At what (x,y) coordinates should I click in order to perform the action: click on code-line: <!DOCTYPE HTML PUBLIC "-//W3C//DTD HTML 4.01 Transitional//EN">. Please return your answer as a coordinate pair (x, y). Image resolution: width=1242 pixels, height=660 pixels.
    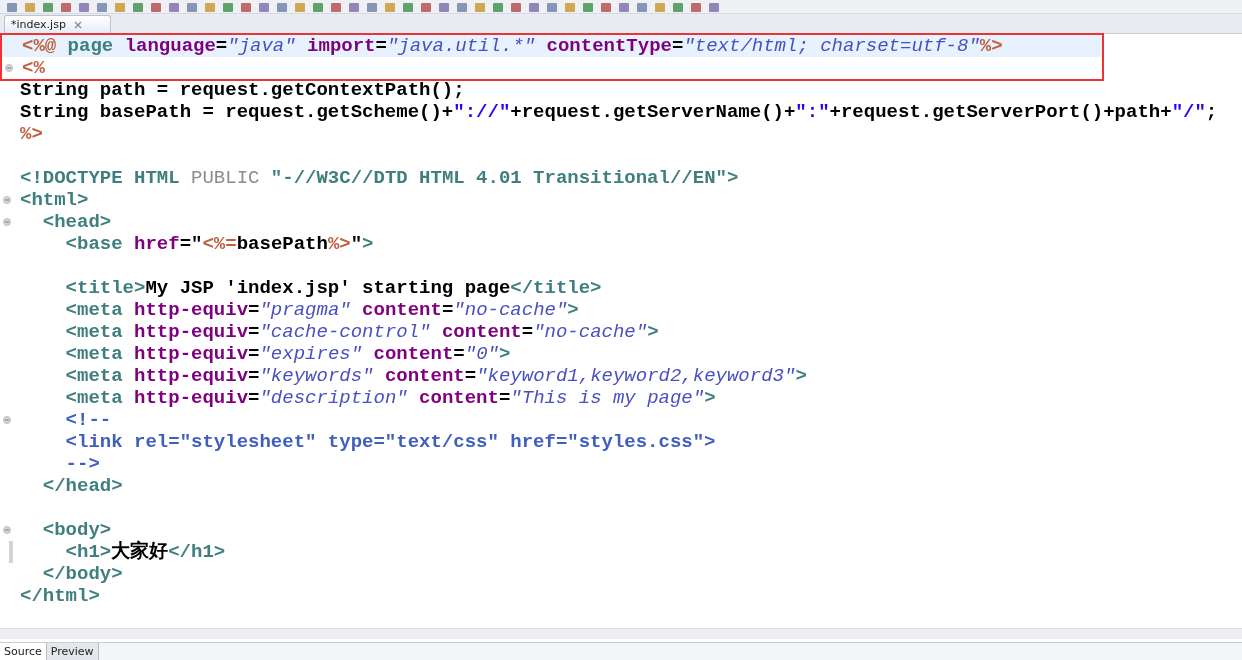
    Looking at the image, I should click on (379, 178).